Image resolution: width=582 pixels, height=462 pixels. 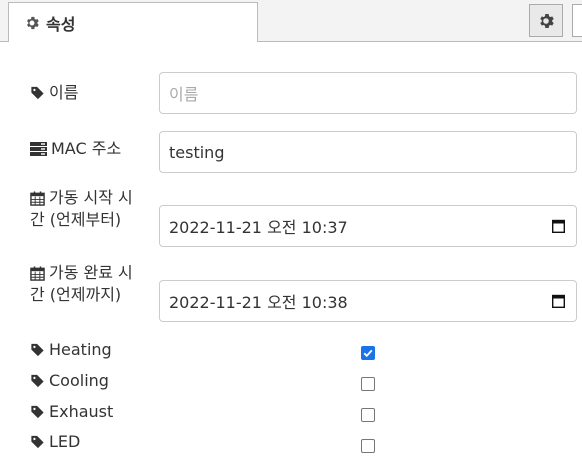 I want to click on server-icon, so click(x=38, y=149).